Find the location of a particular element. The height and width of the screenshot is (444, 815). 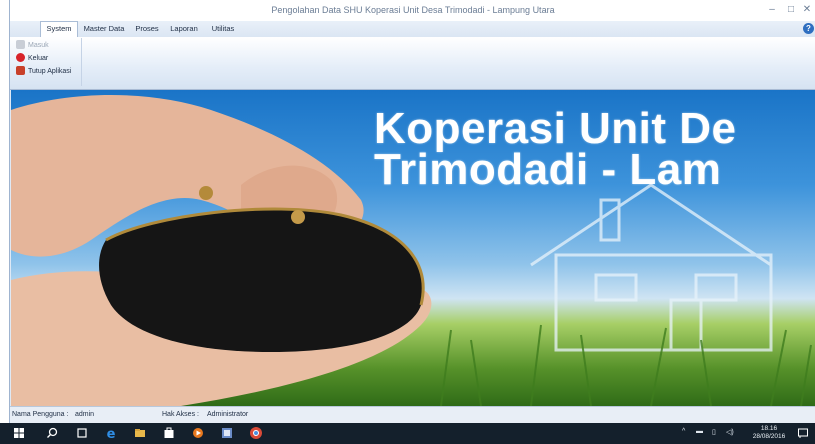

tray-chevron-icon: ^ is located at coordinates (683, 431).